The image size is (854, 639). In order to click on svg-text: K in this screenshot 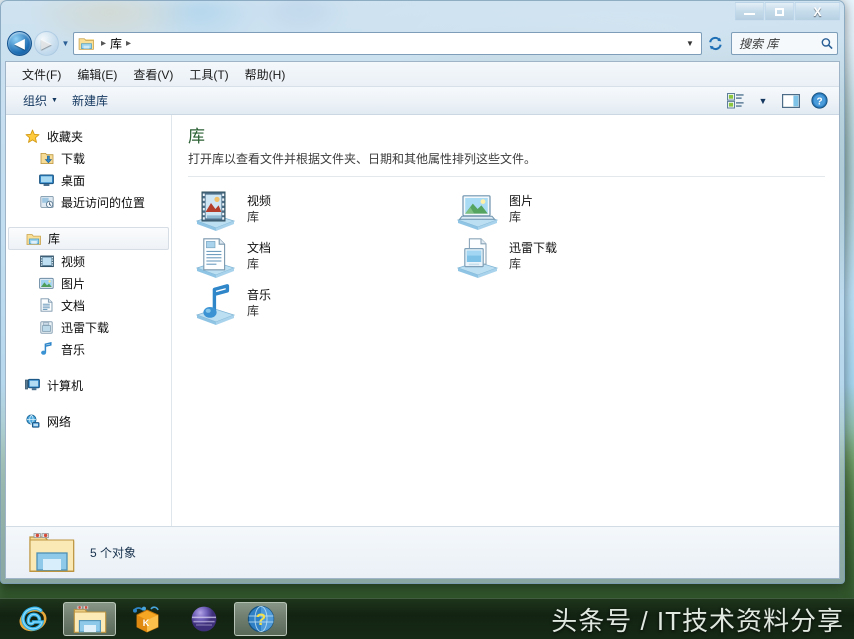, I will do `click(145, 623)`.